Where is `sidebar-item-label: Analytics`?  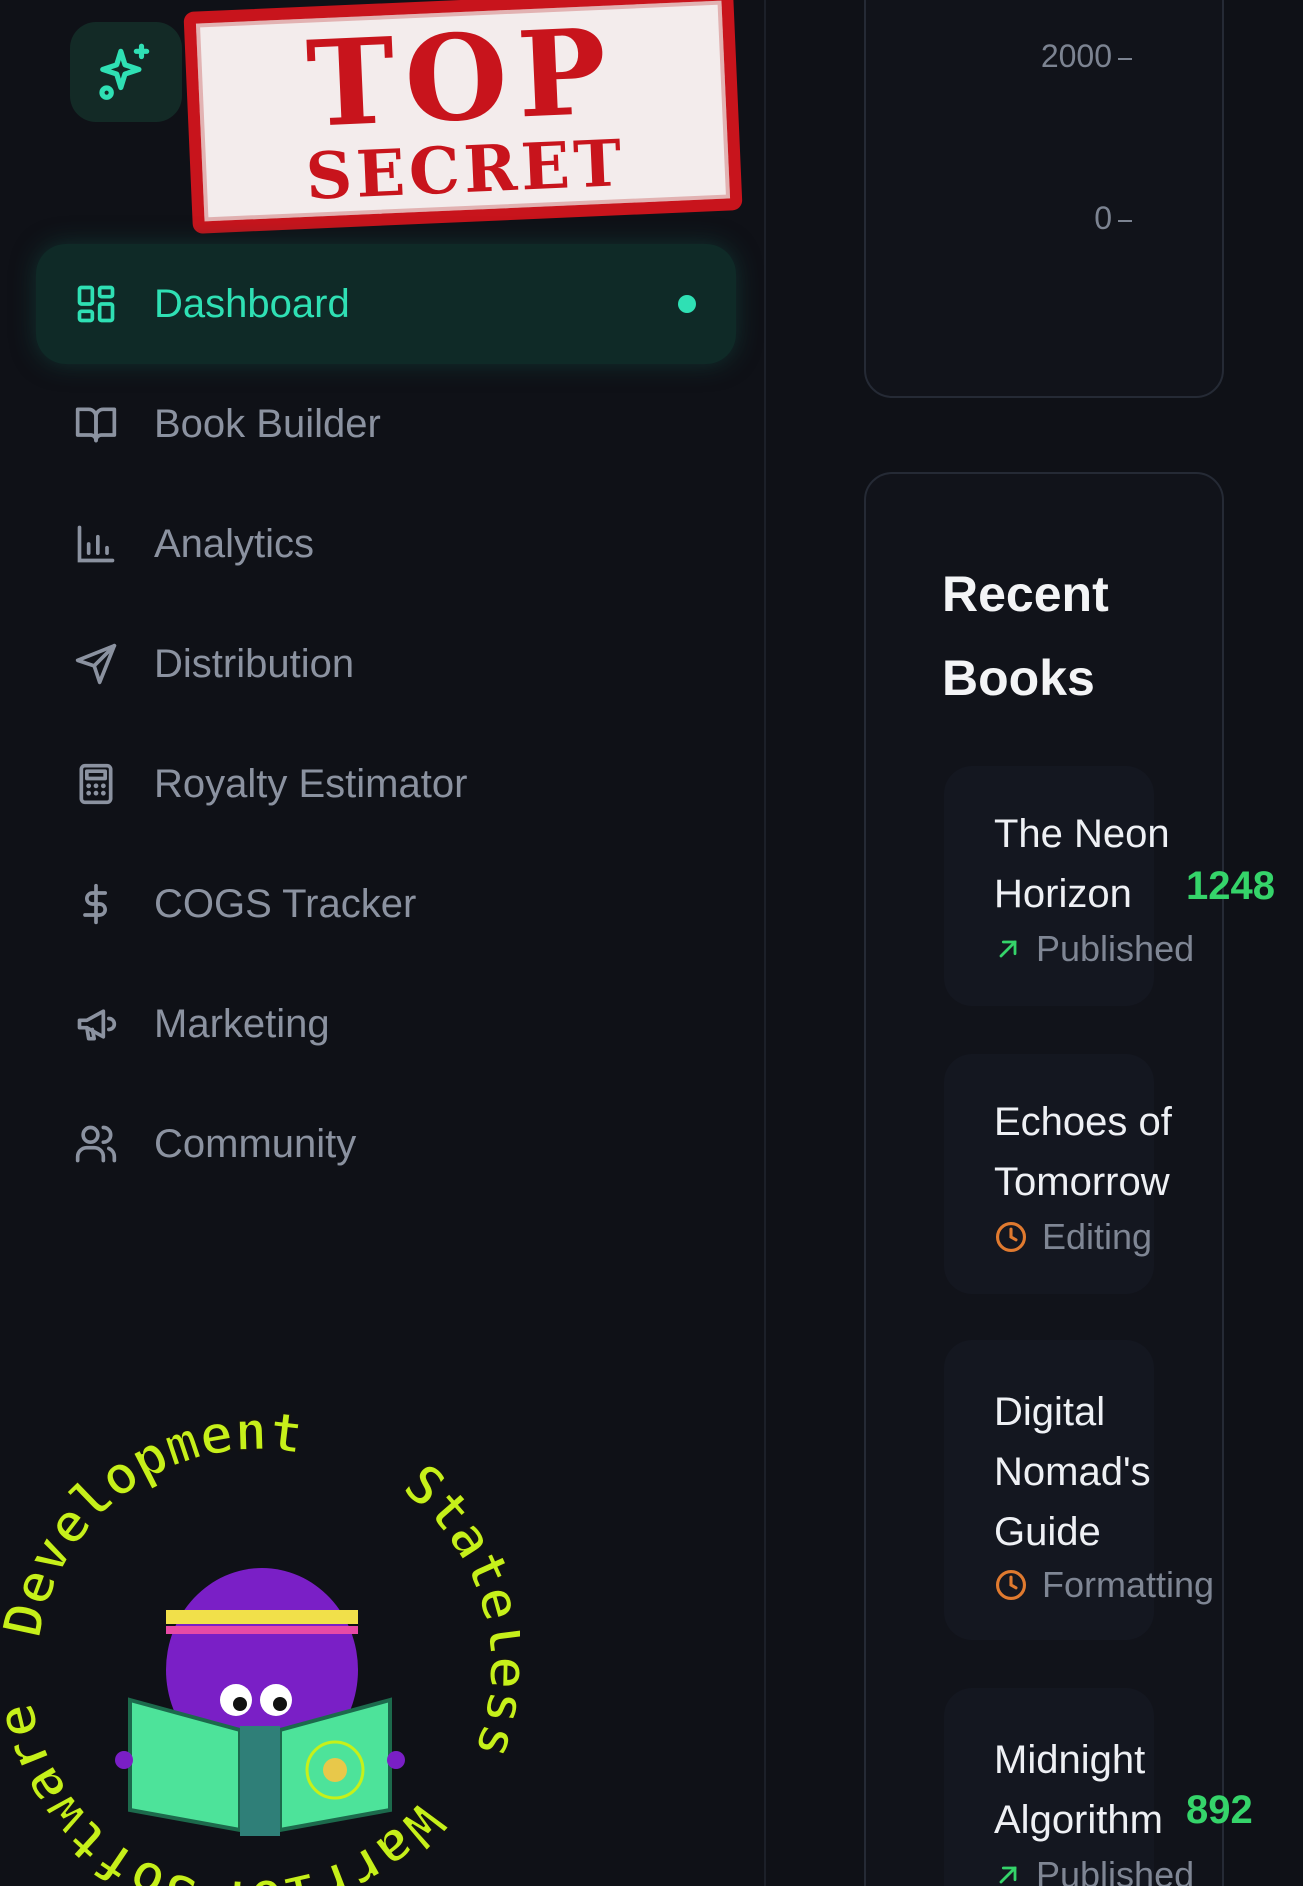
sidebar-item-label: Analytics is located at coordinates (234, 543).